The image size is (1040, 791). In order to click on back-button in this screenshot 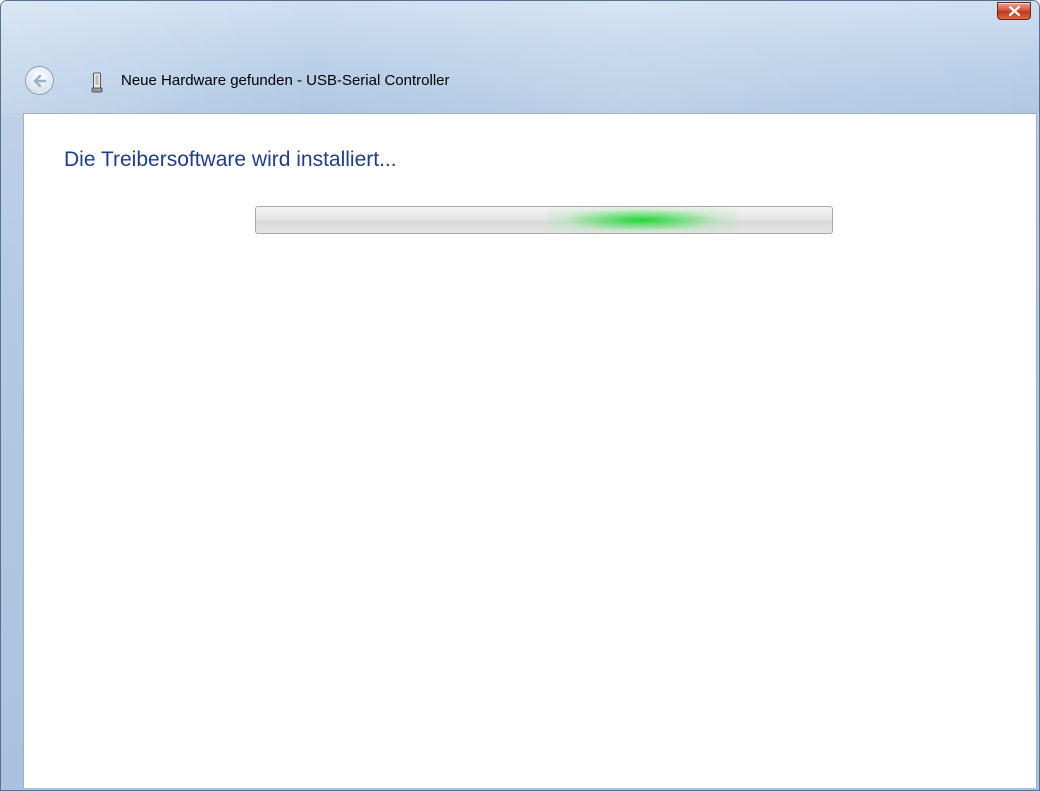, I will do `click(39, 80)`.